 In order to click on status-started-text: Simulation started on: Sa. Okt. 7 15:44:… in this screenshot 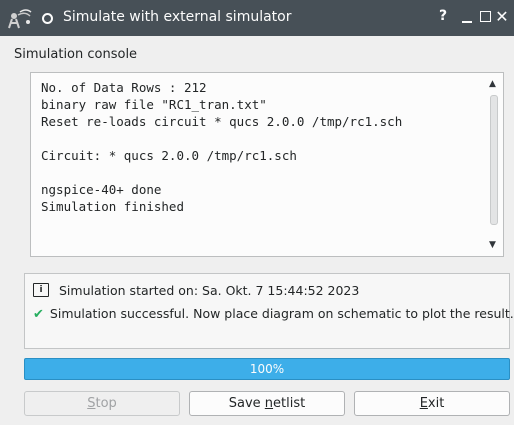, I will do `click(209, 290)`.